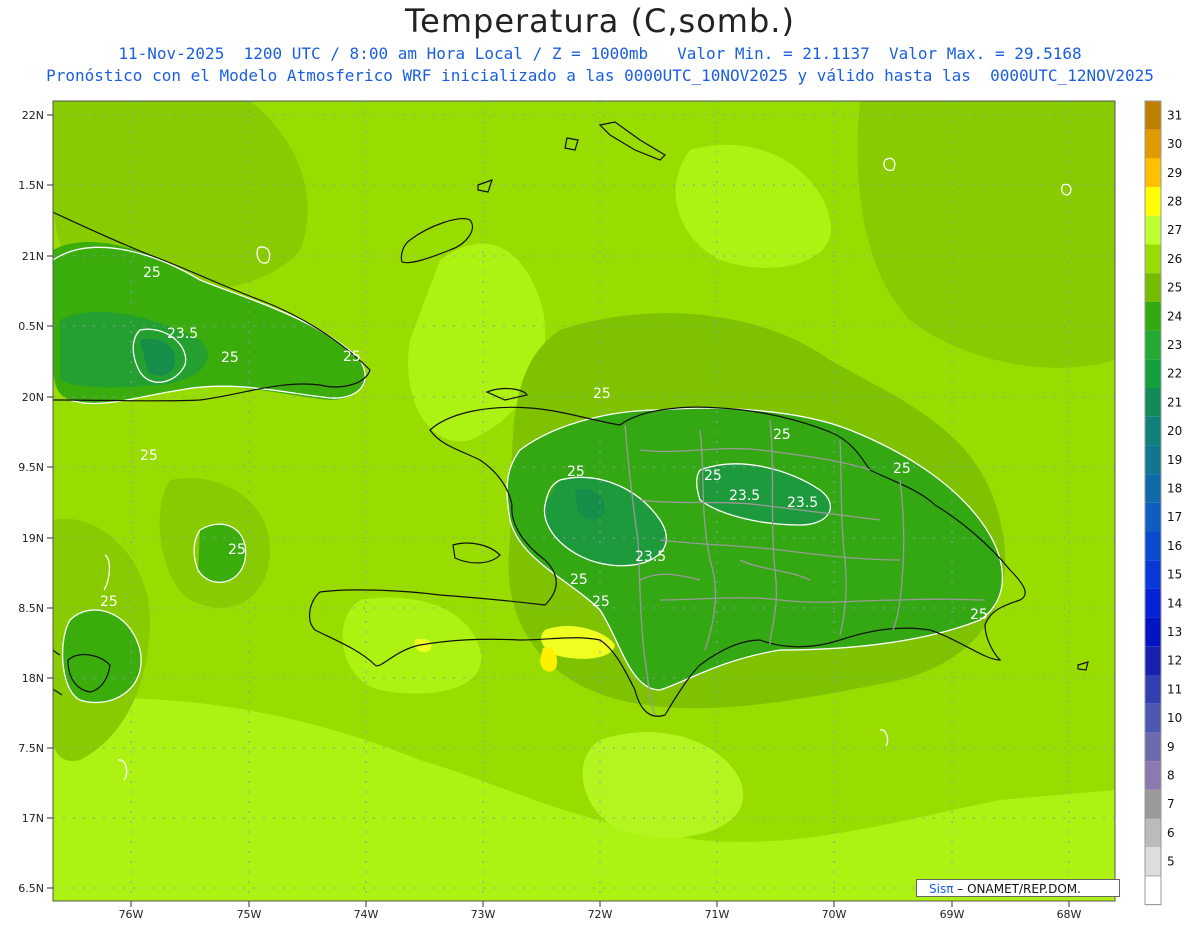 This screenshot has height=927, width=1200. Describe the element at coordinates (33, 818) in the screenshot. I see `lat-tick-label: 17N` at that location.